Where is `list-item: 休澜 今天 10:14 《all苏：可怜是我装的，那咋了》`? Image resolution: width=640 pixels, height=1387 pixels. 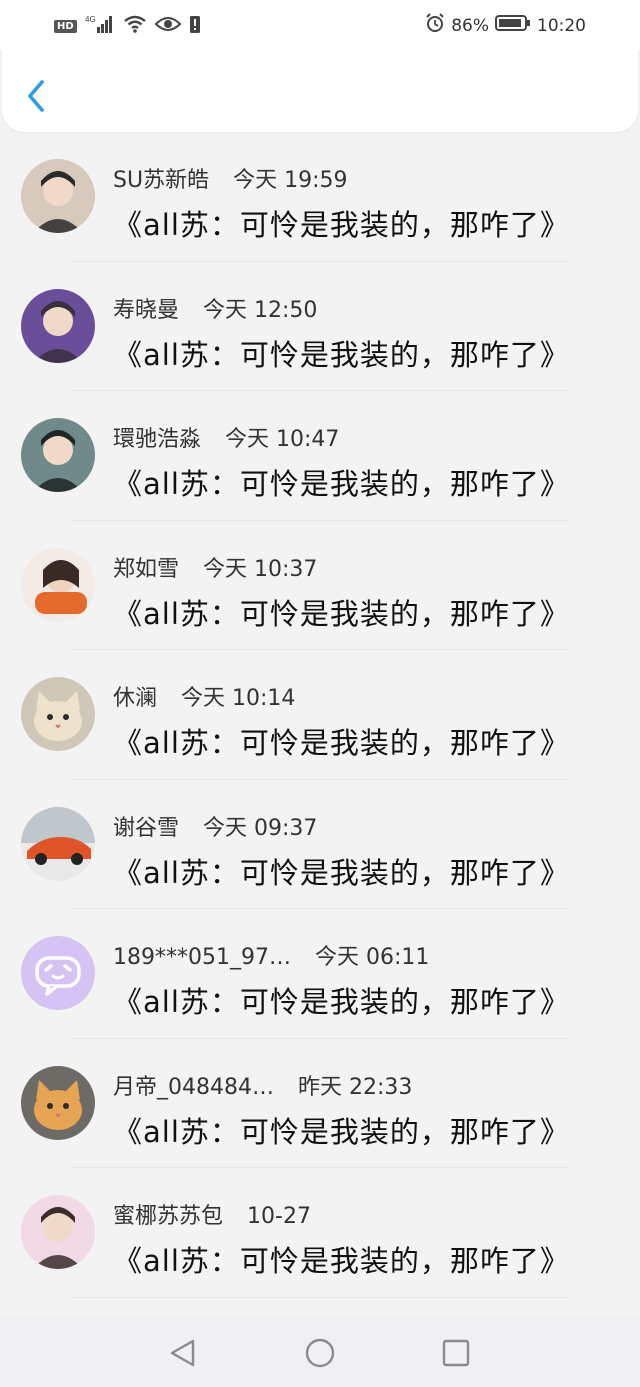 list-item: 休澜 今天 10:14 《all苏：可怜是我装的，那咋了》 is located at coordinates (320, 715).